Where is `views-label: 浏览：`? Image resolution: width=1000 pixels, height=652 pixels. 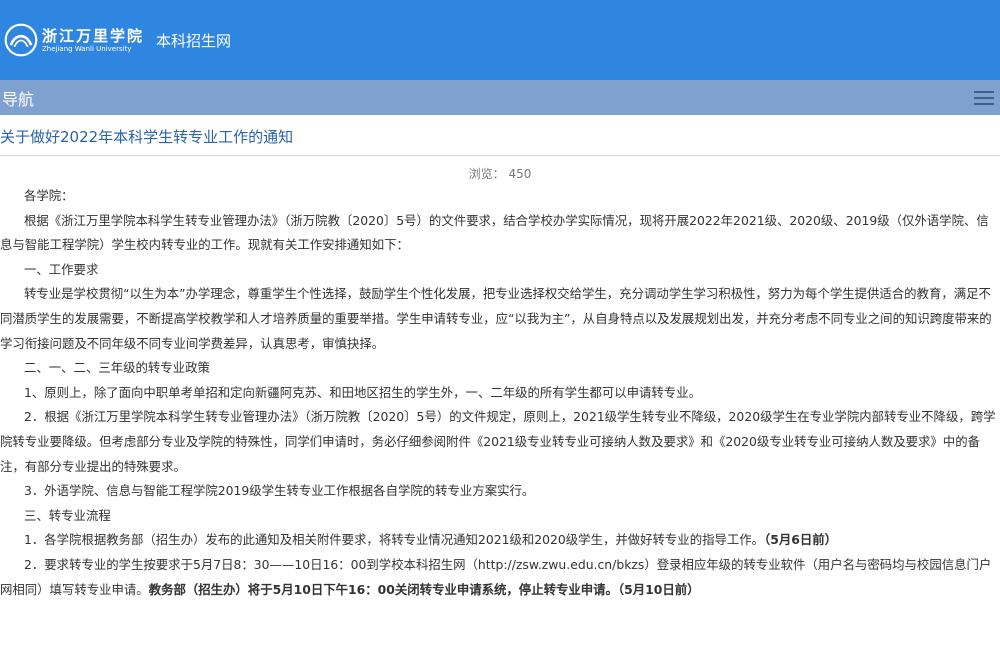 views-label: 浏览： is located at coordinates (486, 174).